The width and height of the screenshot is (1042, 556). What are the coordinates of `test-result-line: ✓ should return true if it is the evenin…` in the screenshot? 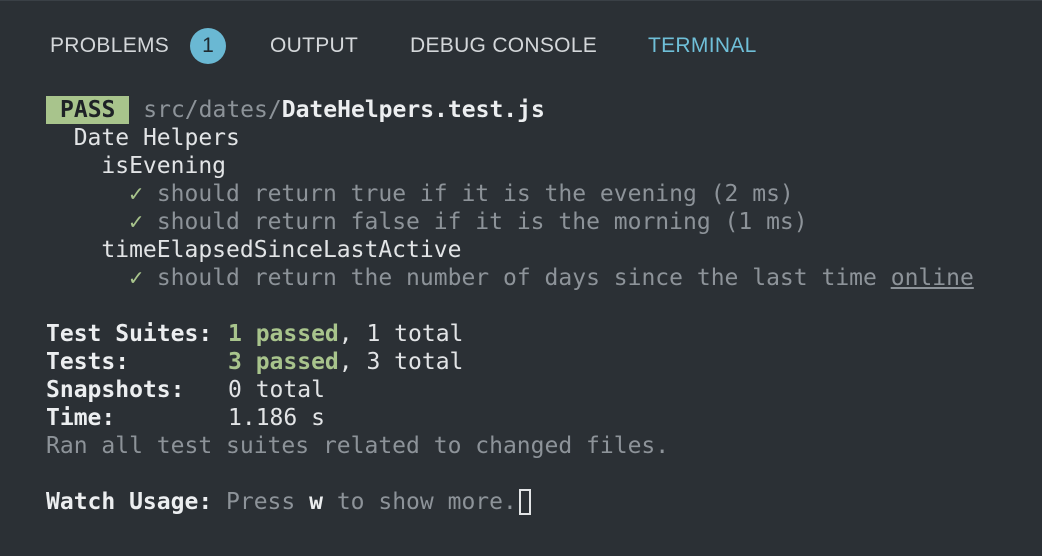 It's located at (531, 194).